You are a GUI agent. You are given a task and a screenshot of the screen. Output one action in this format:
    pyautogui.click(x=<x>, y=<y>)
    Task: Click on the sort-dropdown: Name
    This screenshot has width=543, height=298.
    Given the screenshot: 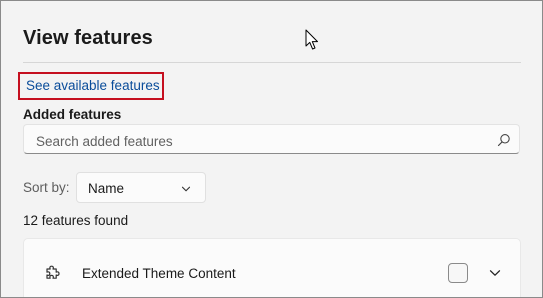 What is the action you would take?
    pyautogui.click(x=141, y=187)
    